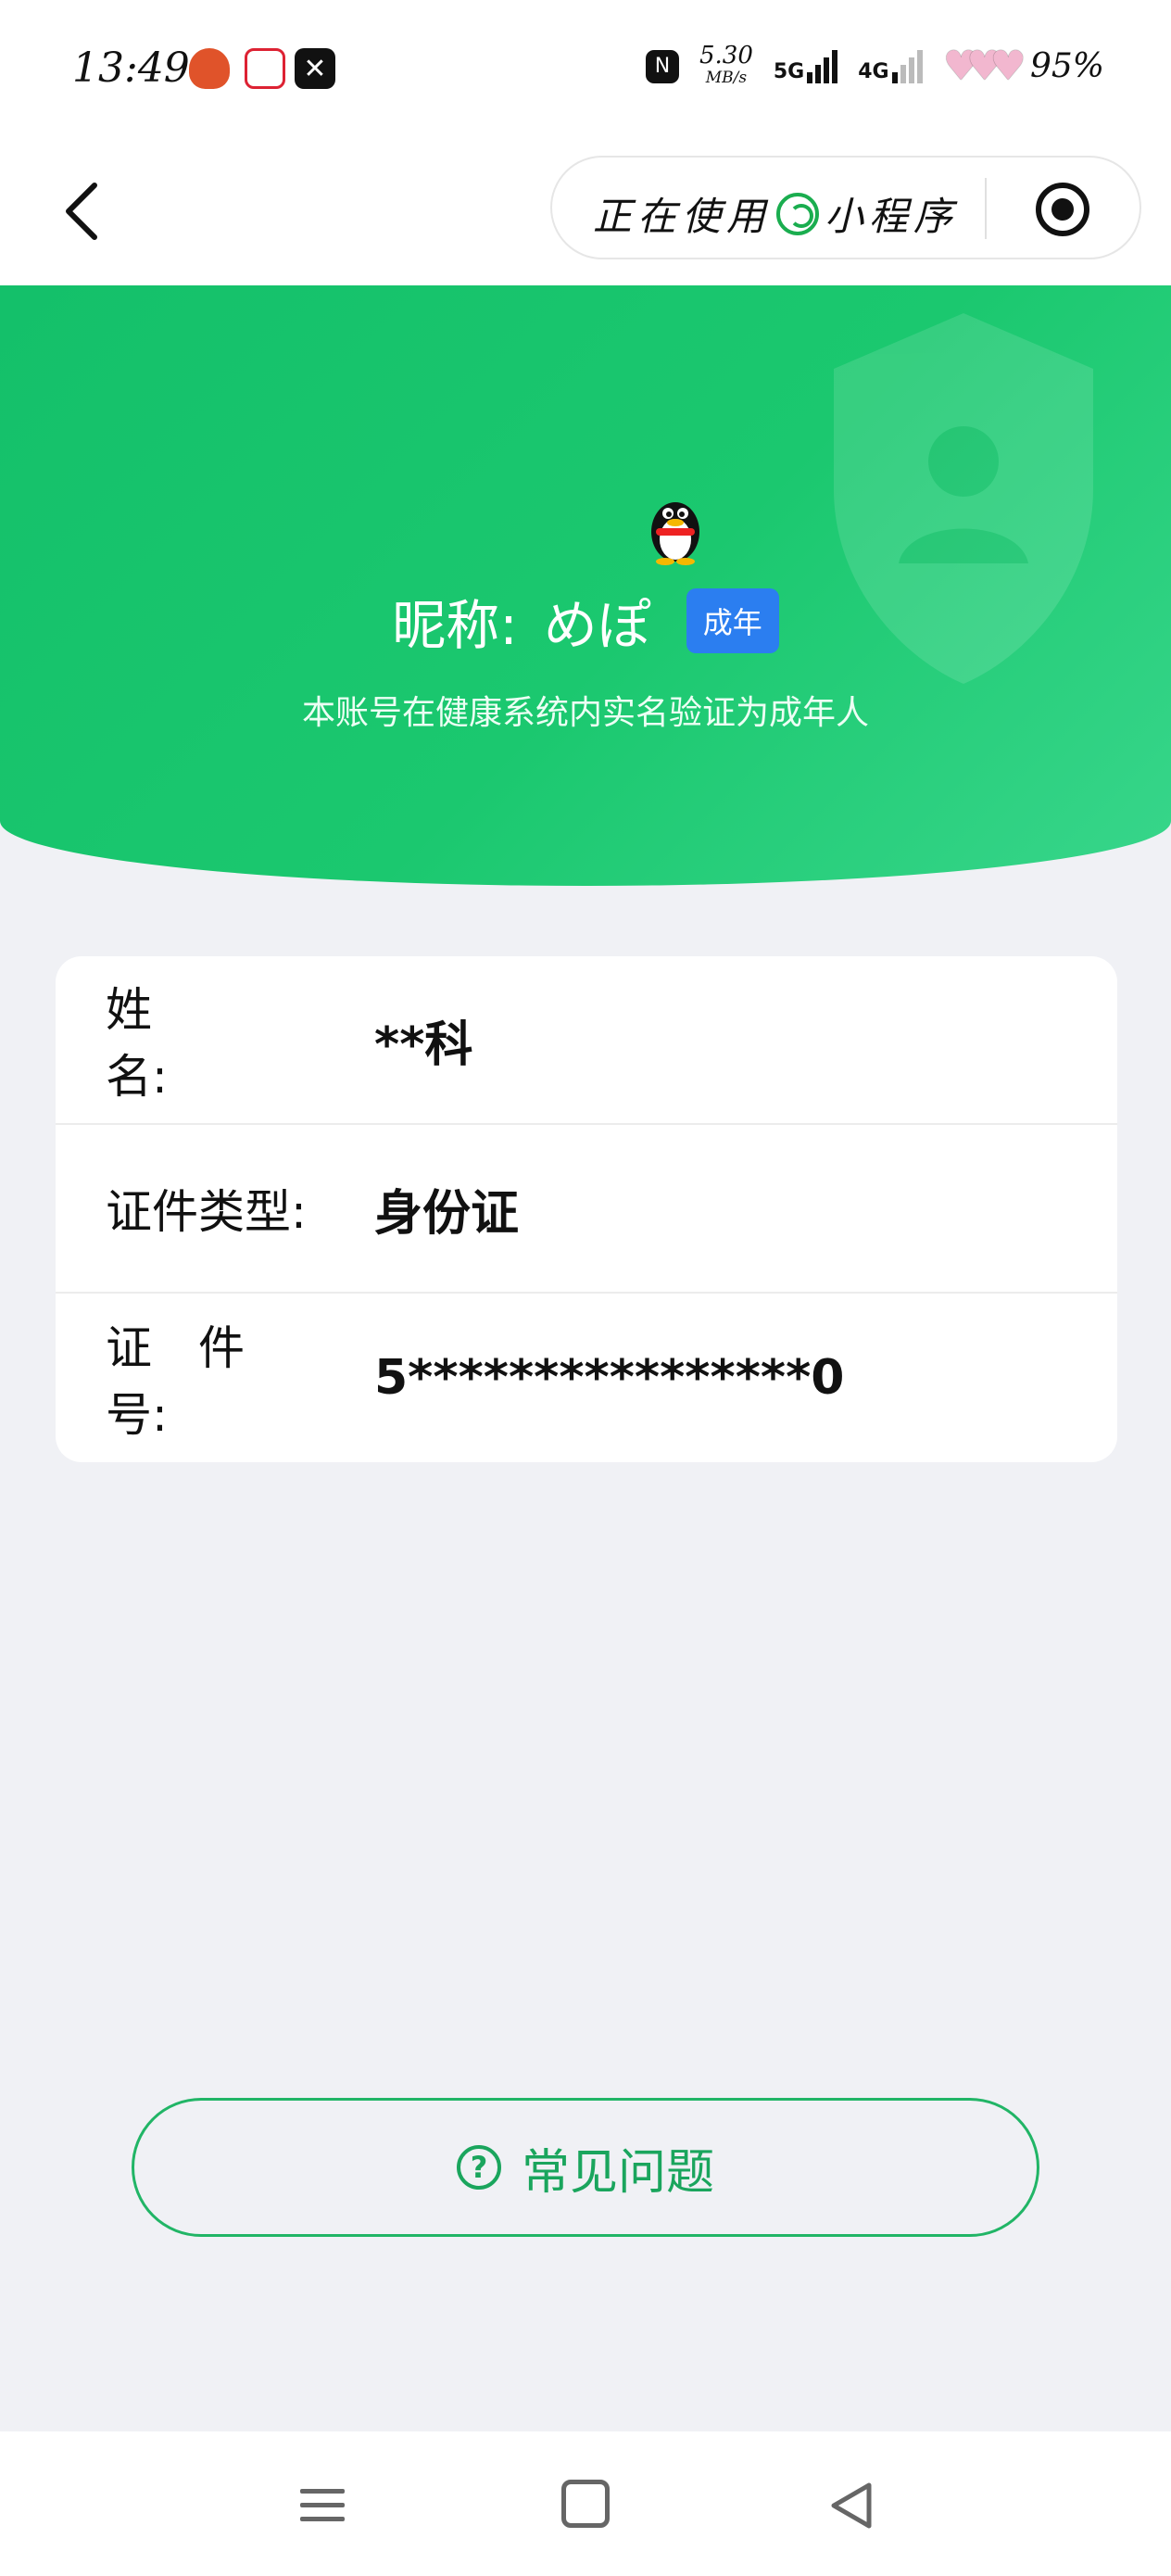 The image size is (1171, 2576). What do you see at coordinates (455, 625) in the screenshot?
I see `nickname-label: 昵称:` at bounding box center [455, 625].